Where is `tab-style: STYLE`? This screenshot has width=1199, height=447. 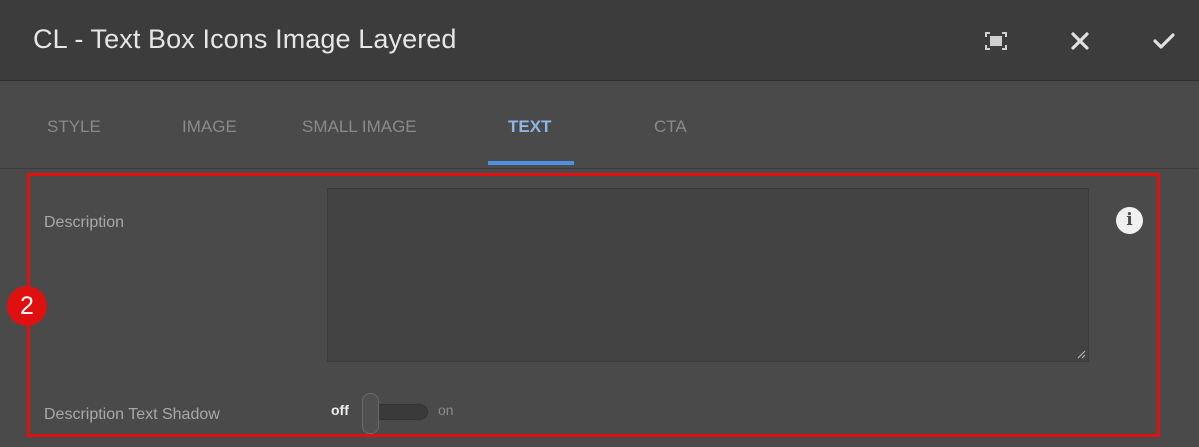
tab-style: STYLE is located at coordinates (74, 127).